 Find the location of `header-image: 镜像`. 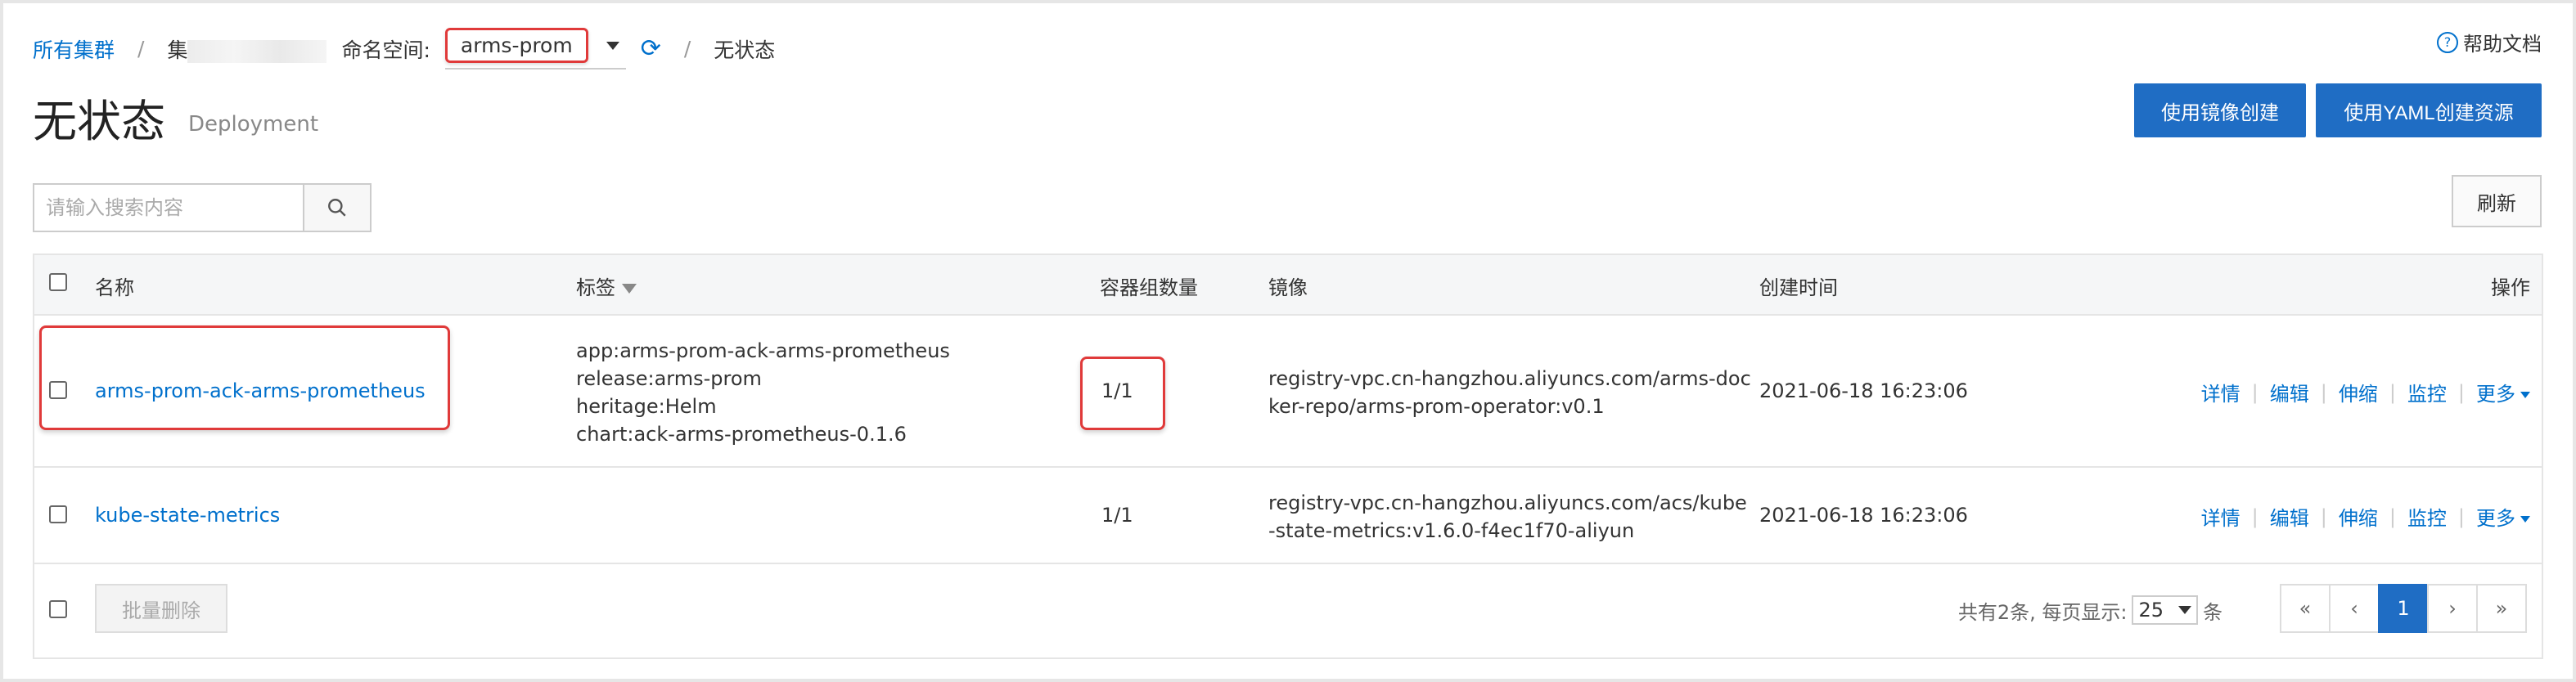

header-image: 镜像 is located at coordinates (1288, 287).